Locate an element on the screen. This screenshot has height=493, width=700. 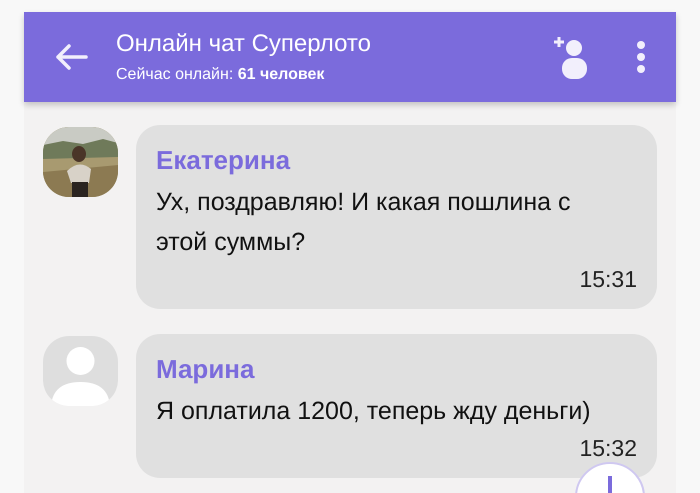
author-name: Екатерина is located at coordinates (224, 160).